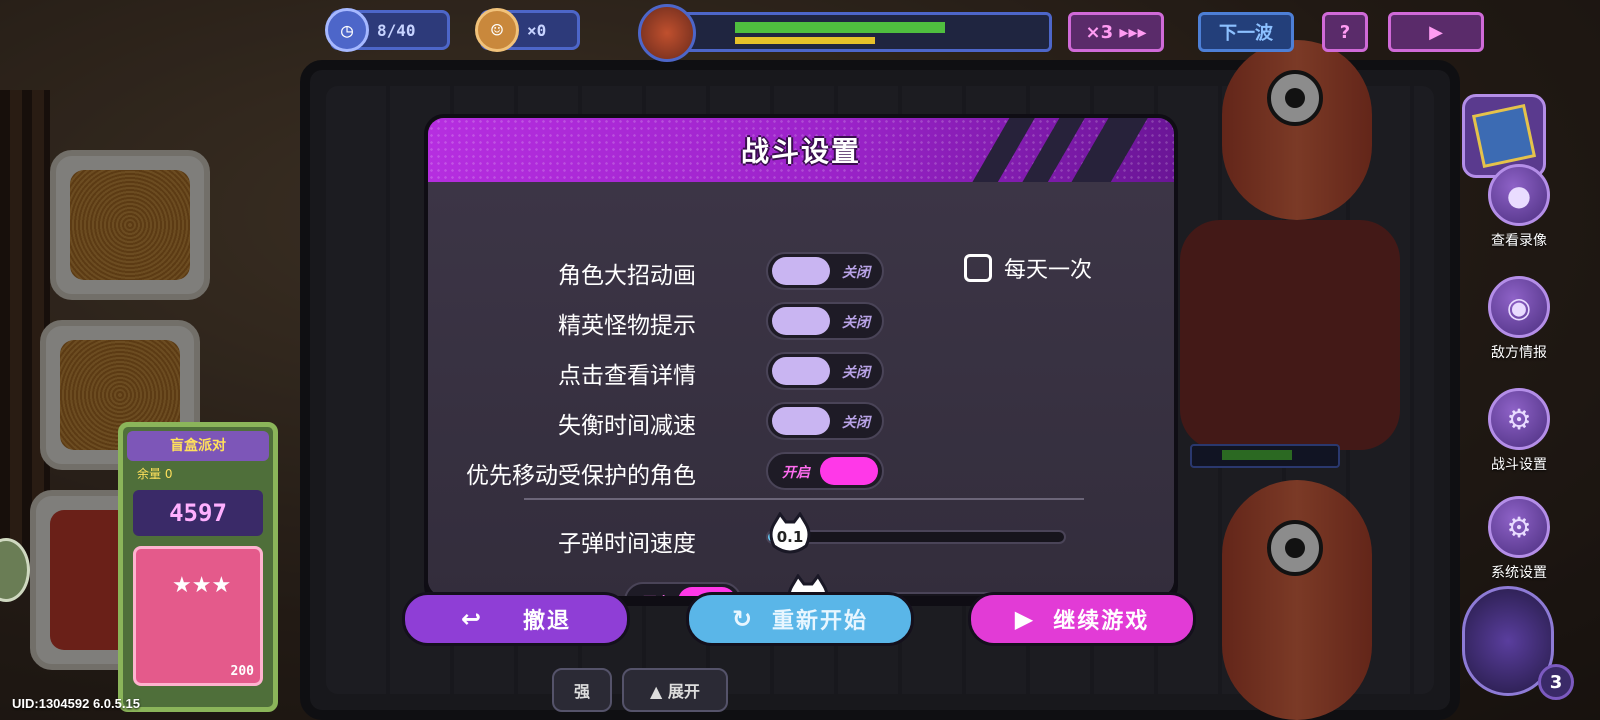  Describe the element at coordinates (76, 703) in the screenshot. I see `uid-version-label: UID:1304592 6.0.5.15` at that location.